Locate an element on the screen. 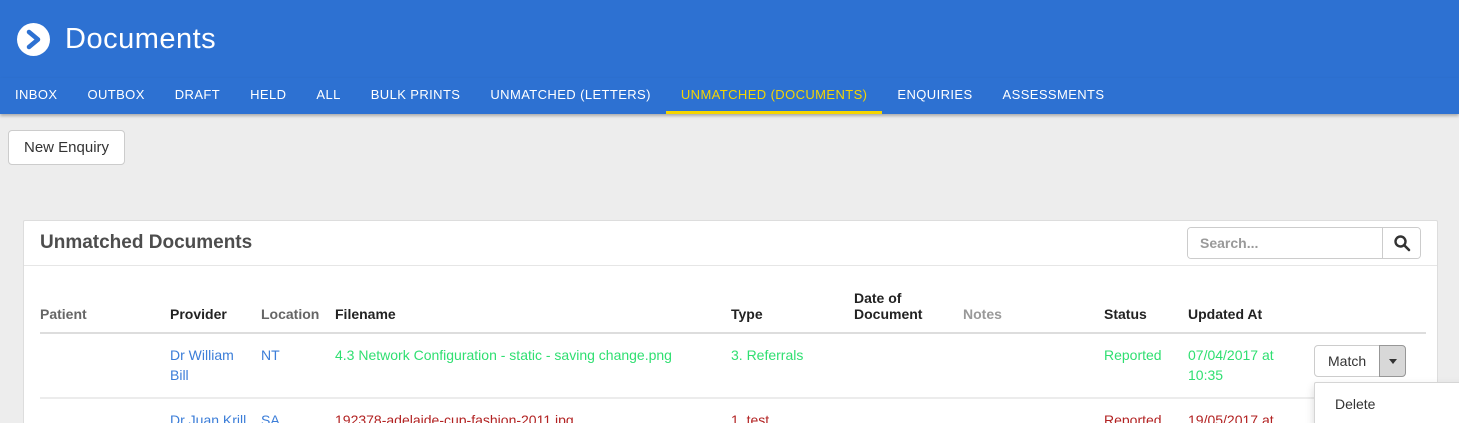 The width and height of the screenshot is (1459, 423). search-input is located at coordinates (1285, 243).